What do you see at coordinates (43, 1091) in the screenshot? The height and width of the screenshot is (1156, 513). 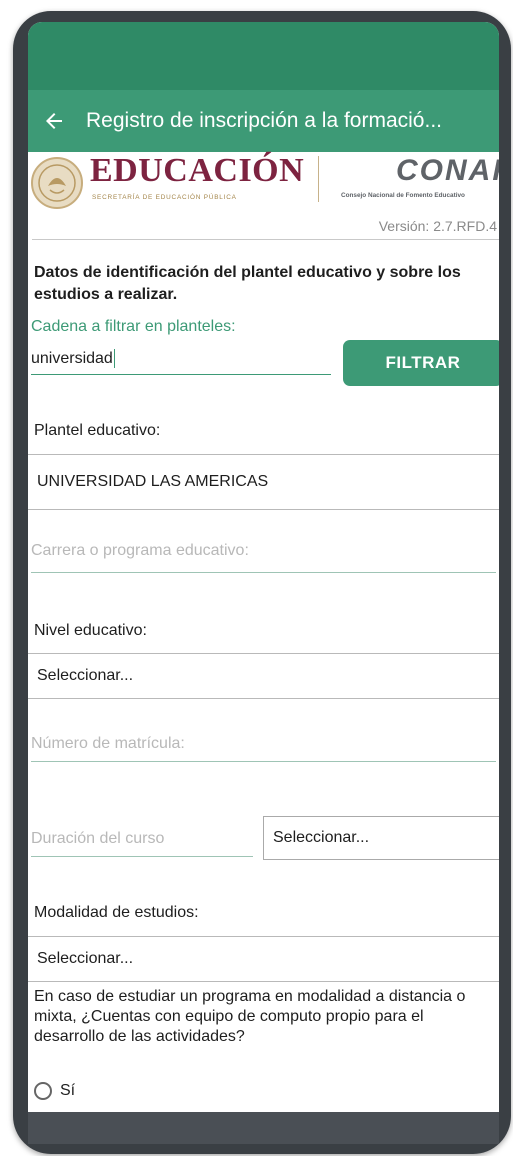 I see `radio-circle-icon` at bounding box center [43, 1091].